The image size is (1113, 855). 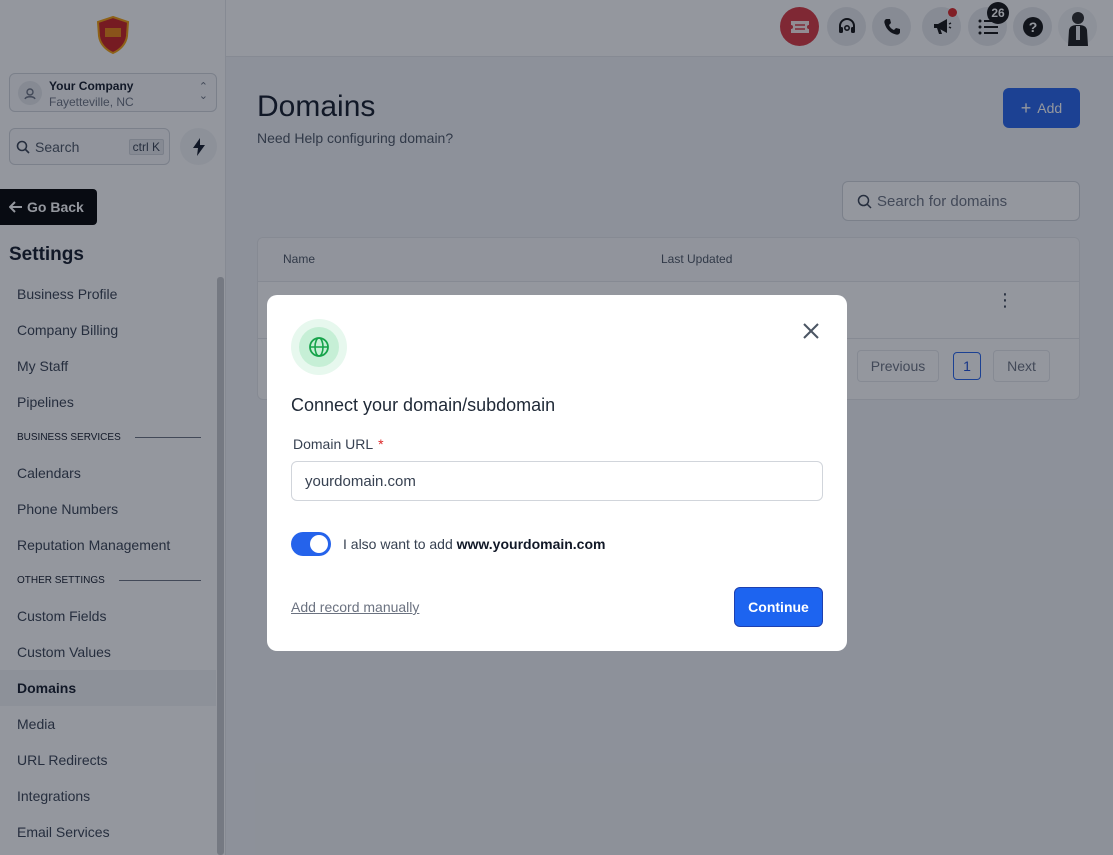 What do you see at coordinates (398, 544) in the screenshot?
I see `add-www-label-text: I also want to add` at bounding box center [398, 544].